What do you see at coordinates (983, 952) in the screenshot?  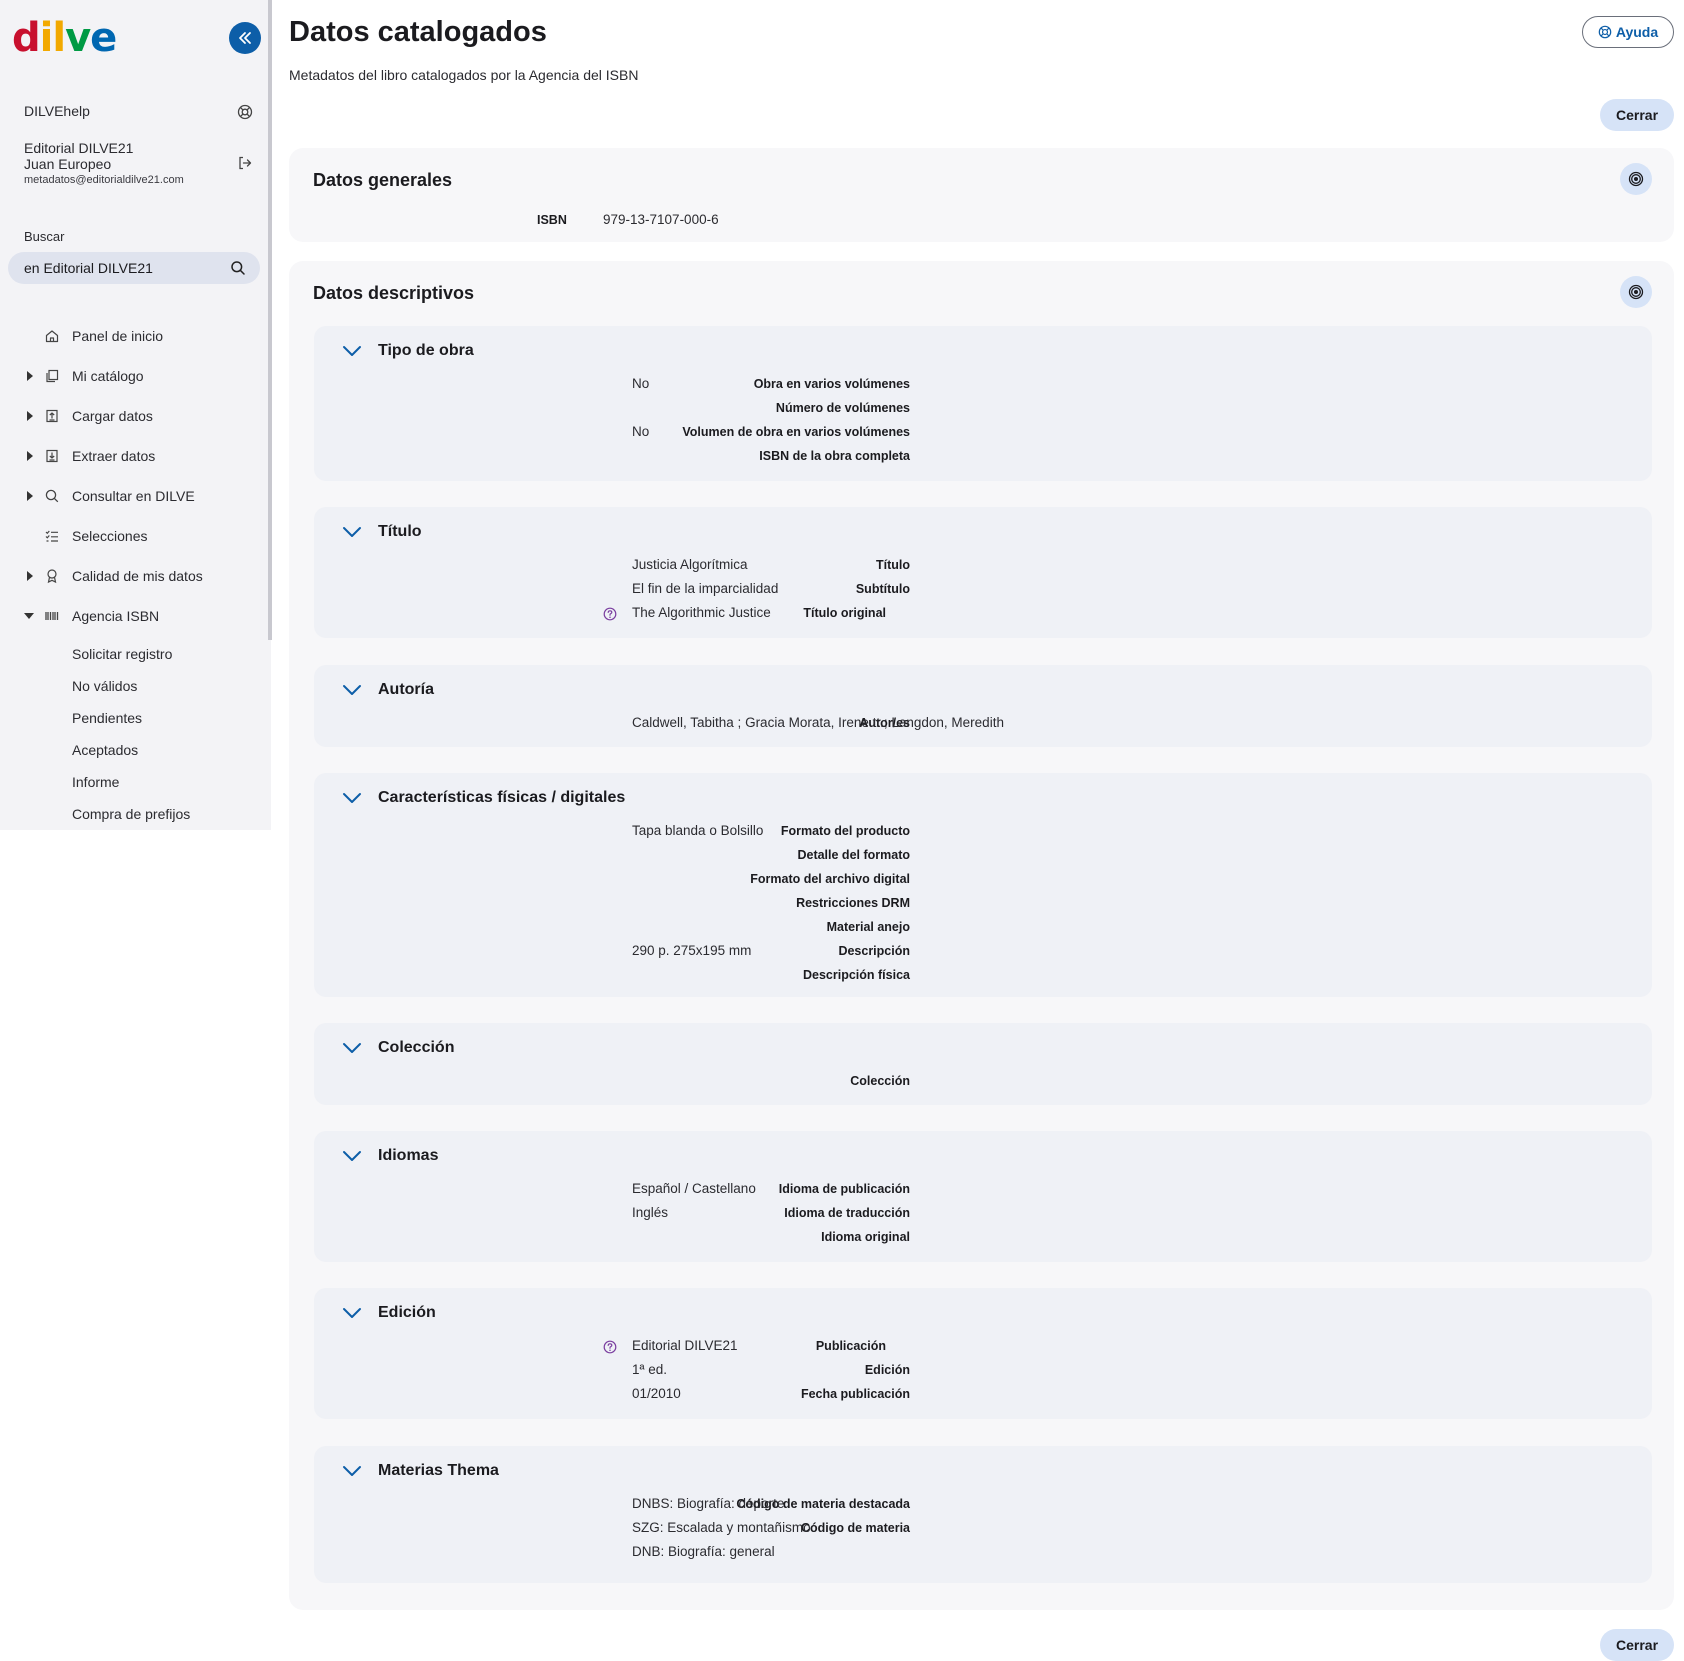 I see `field-row: Descripción 290 p. 275x195 mm` at bounding box center [983, 952].